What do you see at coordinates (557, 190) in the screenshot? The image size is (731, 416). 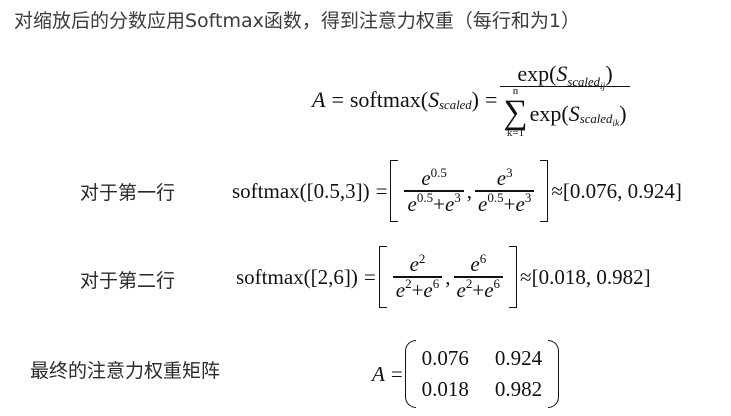 I see `row1-approx: ≈` at bounding box center [557, 190].